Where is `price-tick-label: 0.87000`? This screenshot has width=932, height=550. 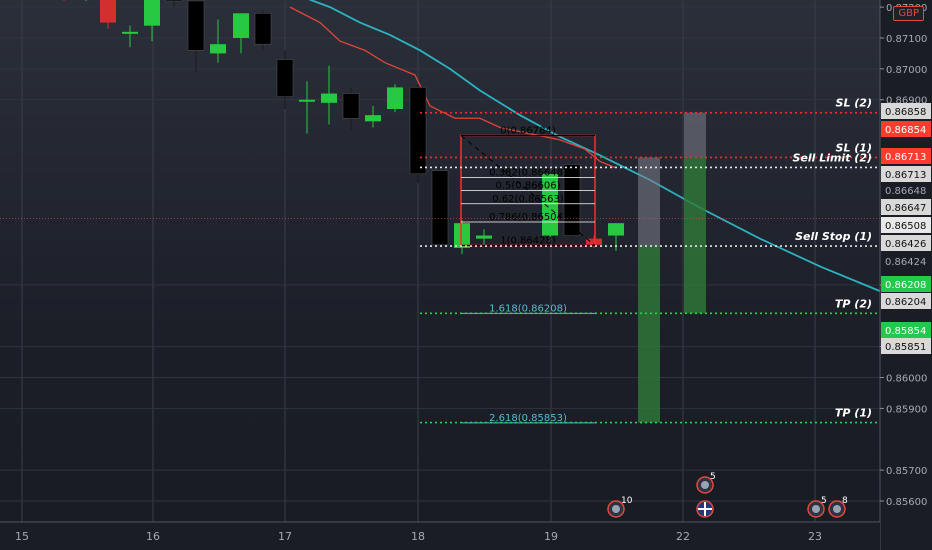
price-tick-label: 0.87000 is located at coordinates (906, 70).